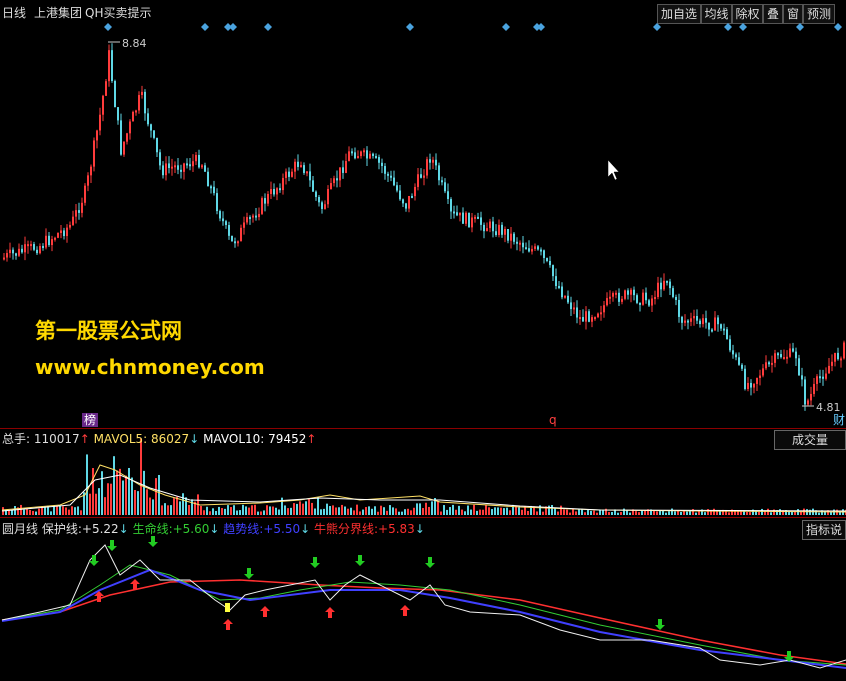 The height and width of the screenshot is (681, 846). I want to click on life-line-label: 生命线:, so click(152, 529).